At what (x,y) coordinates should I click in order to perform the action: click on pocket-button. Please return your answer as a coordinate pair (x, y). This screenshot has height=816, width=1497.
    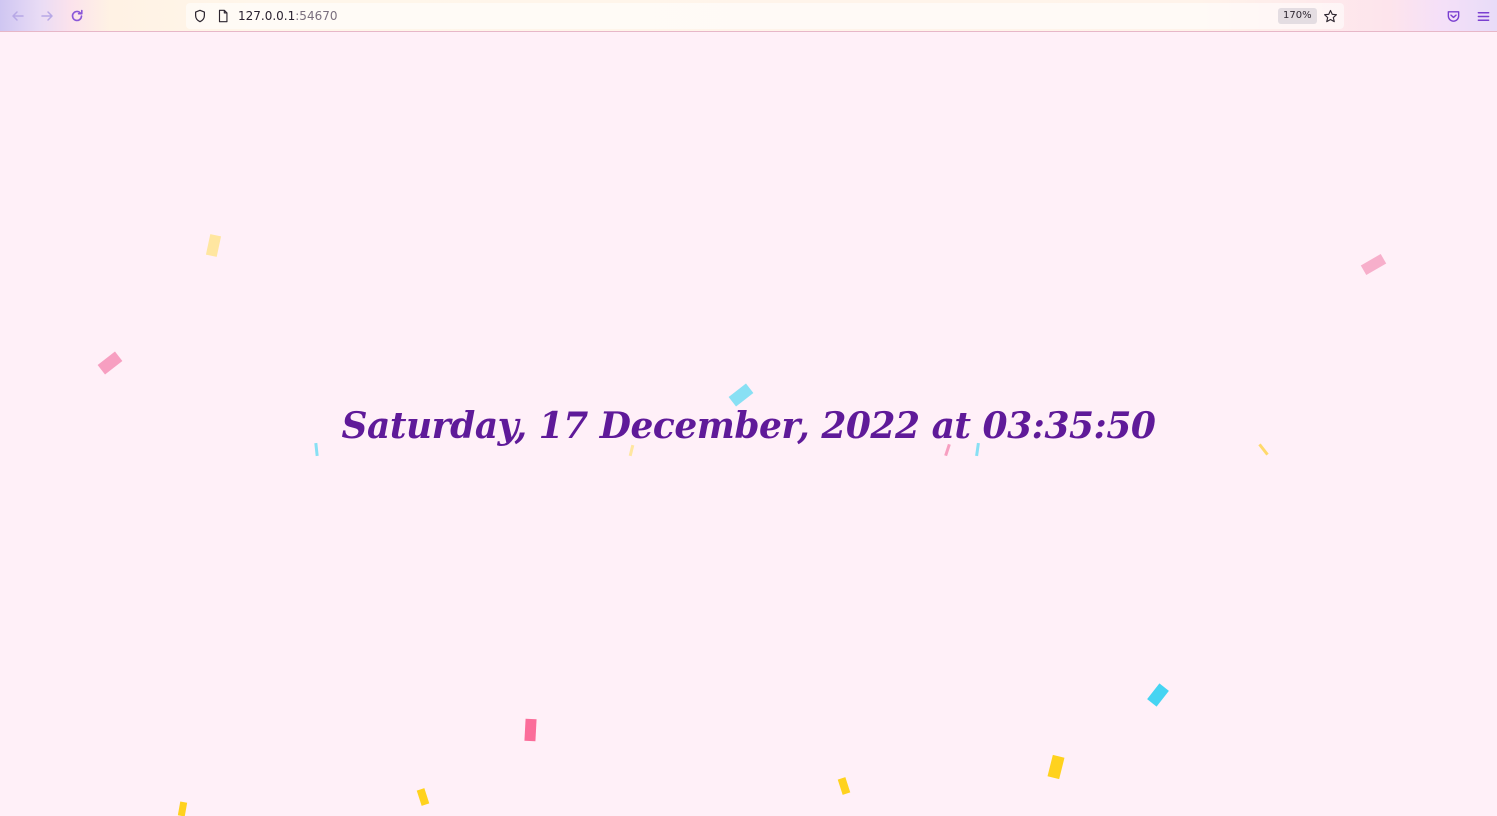
    Looking at the image, I should click on (1453, 16).